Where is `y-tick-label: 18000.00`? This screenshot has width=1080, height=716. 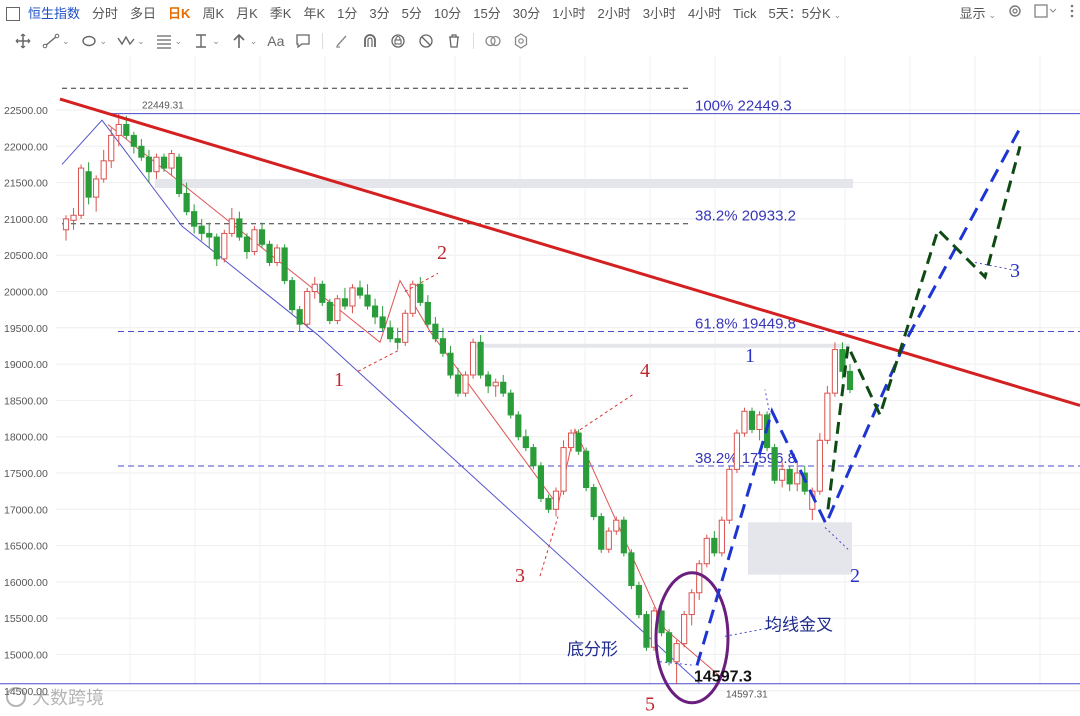
y-tick-label: 18000.00 is located at coordinates (26, 438).